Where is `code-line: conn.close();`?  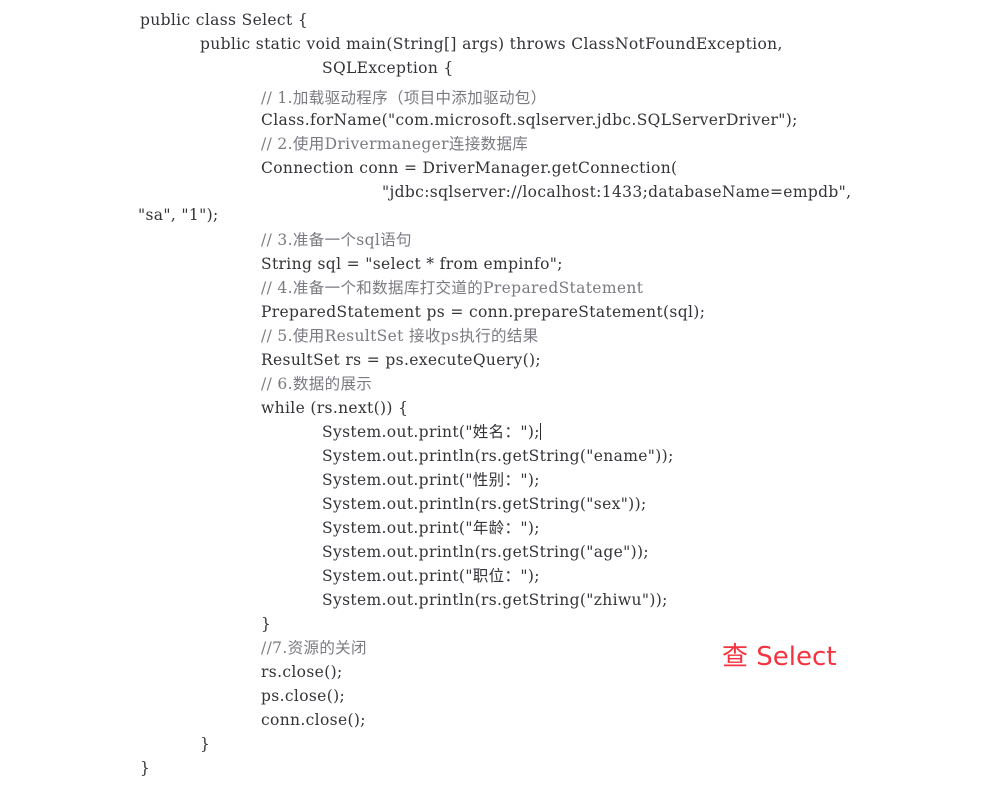 code-line: conn.close(); is located at coordinates (313, 720).